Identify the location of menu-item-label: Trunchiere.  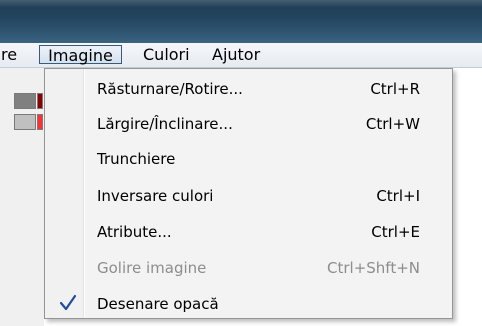
(136, 159).